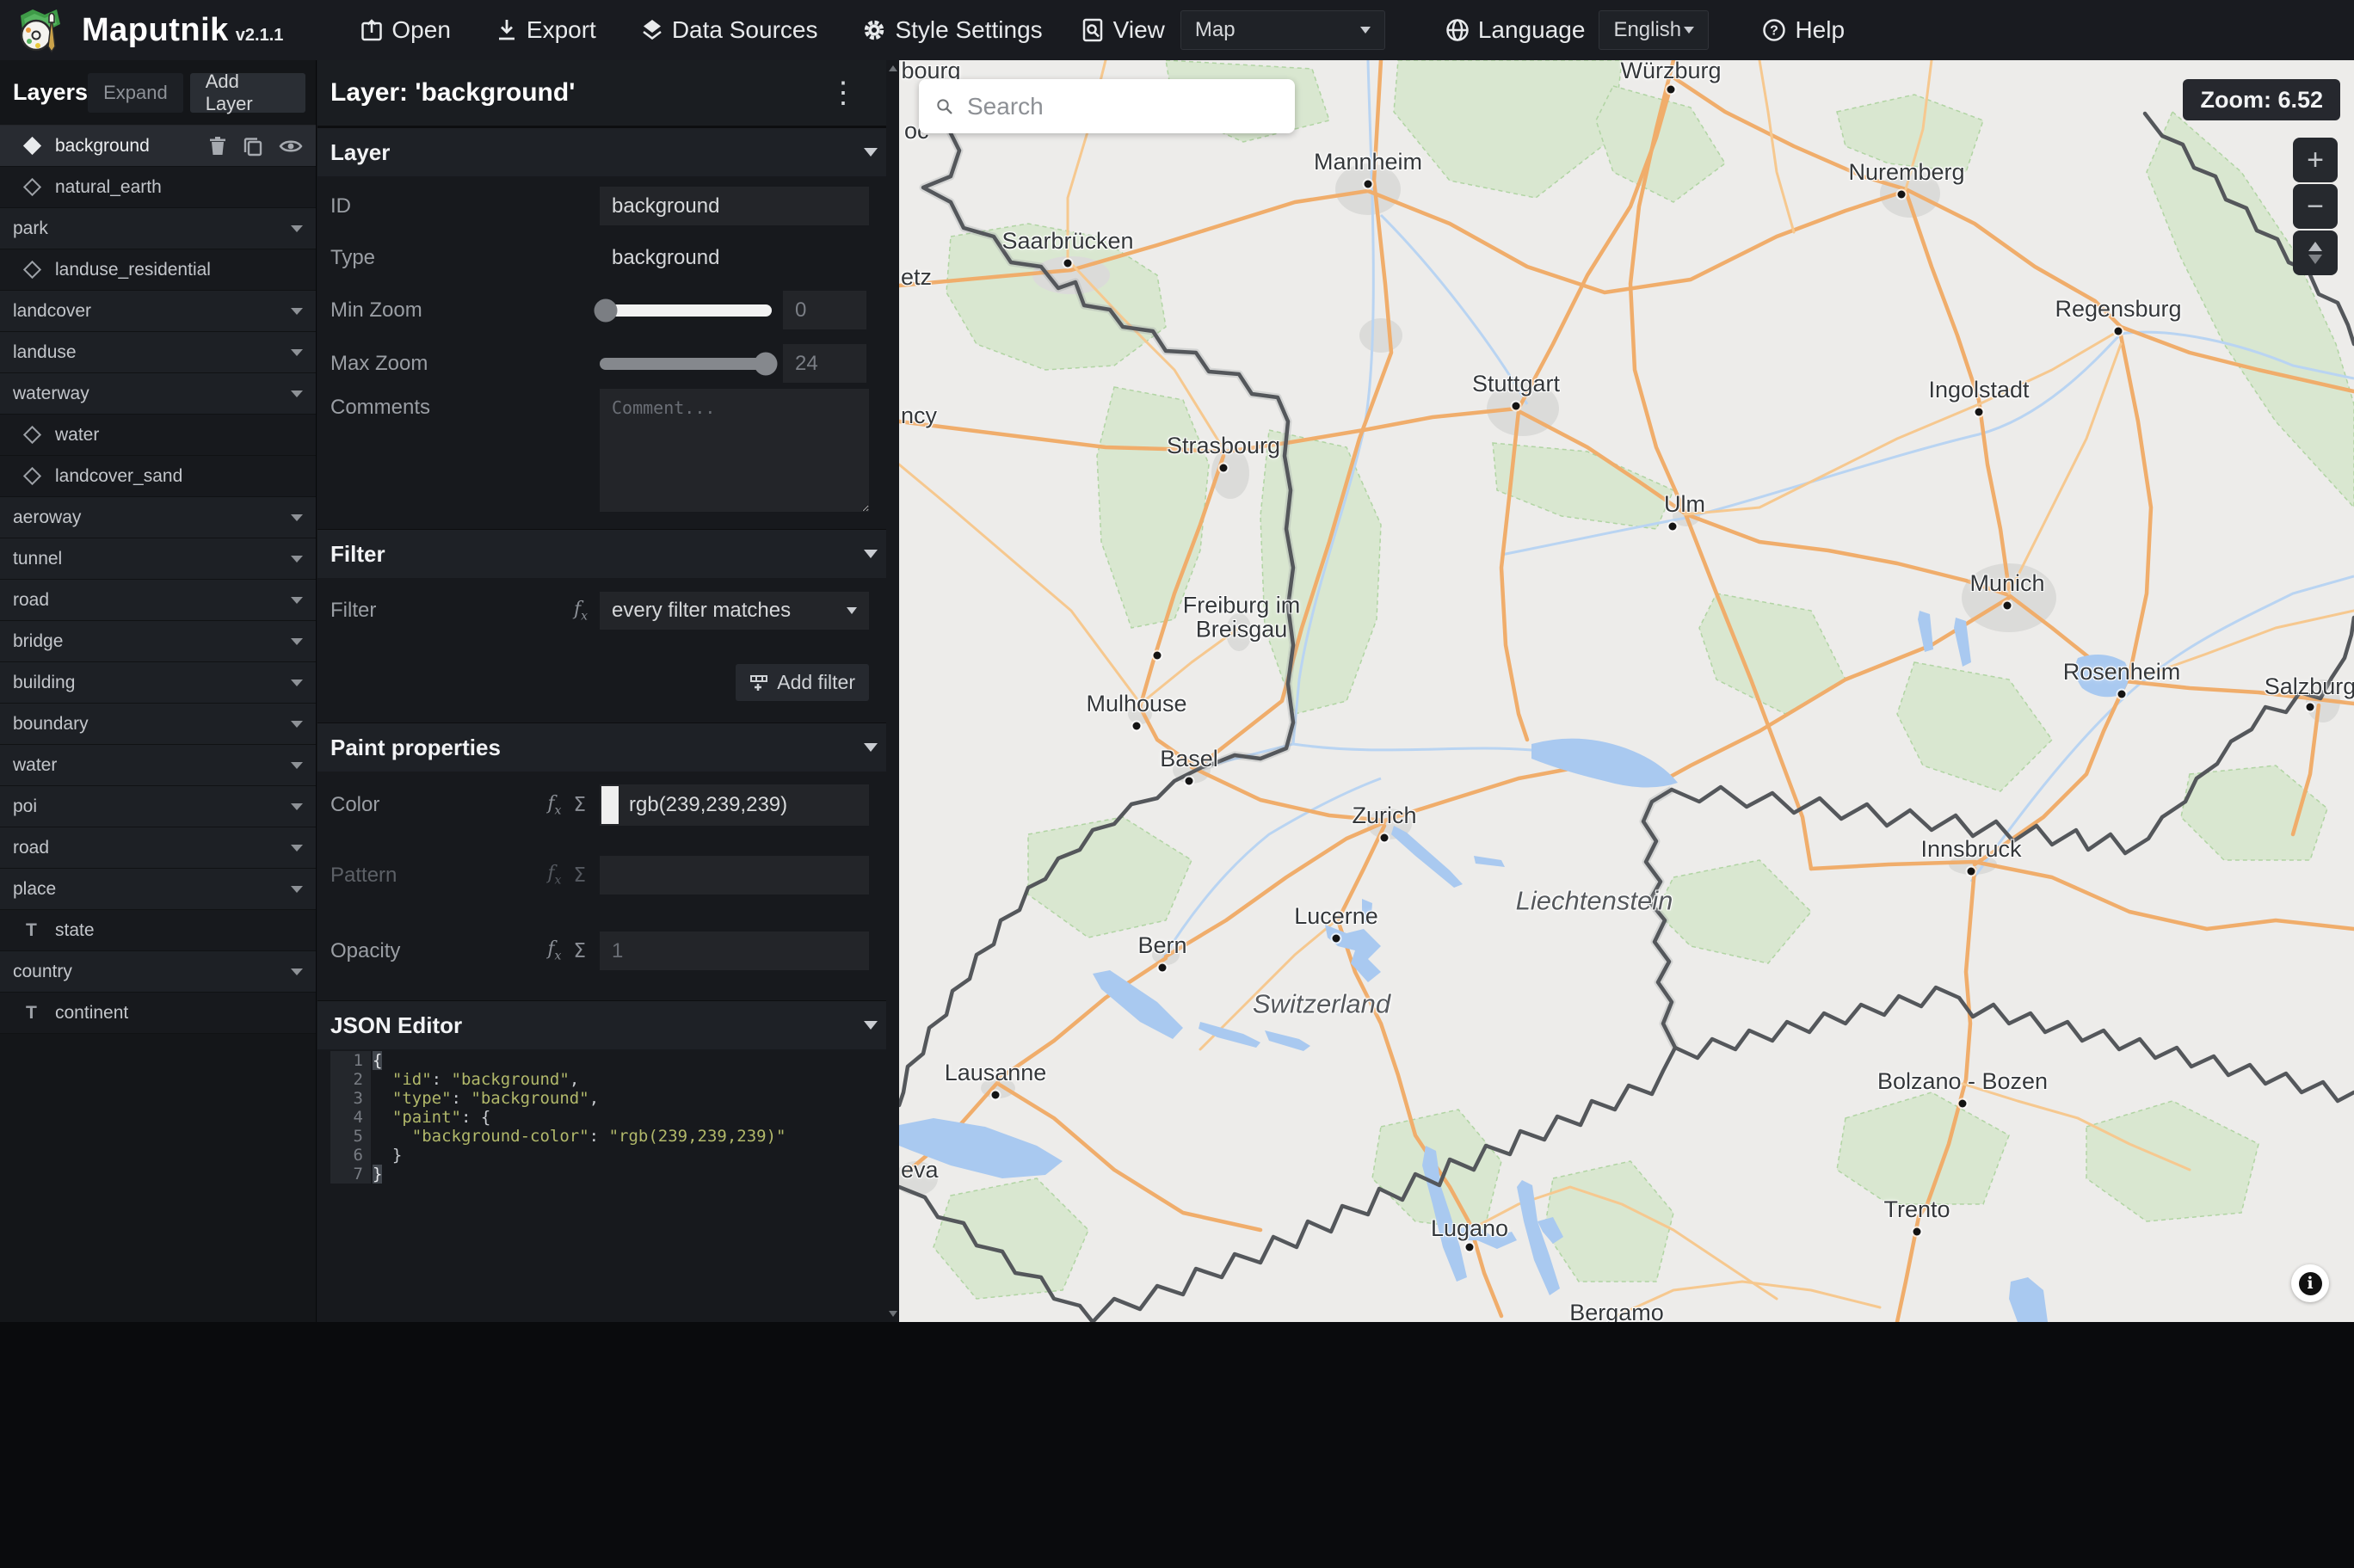  I want to click on scroll-down-icon, so click(893, 1314).